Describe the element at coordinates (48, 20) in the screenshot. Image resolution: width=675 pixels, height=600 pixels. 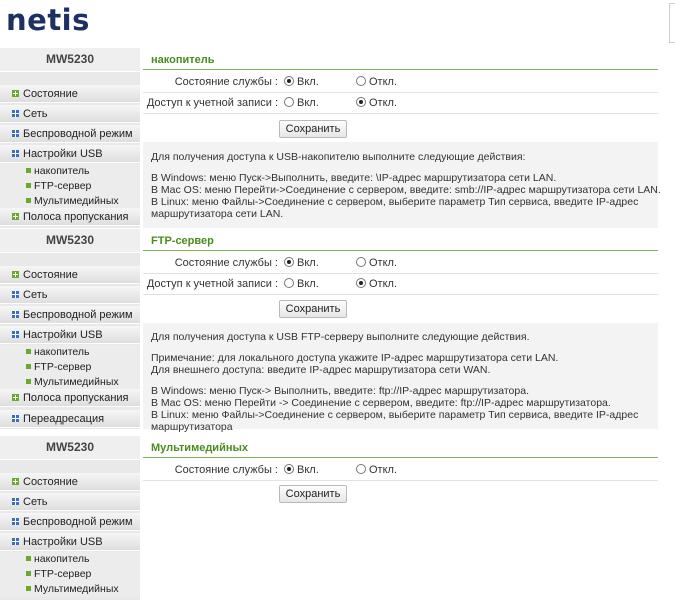
I see `netis-logo: netis` at that location.